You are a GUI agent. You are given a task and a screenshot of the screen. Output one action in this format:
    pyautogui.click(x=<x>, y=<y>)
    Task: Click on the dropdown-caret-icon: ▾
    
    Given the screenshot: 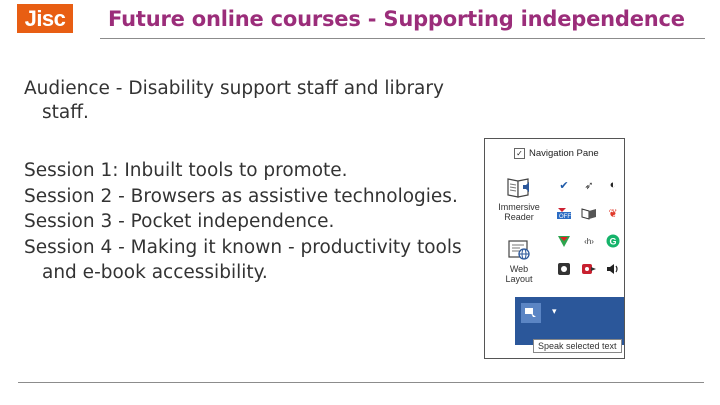 What is the action you would take?
    pyautogui.click(x=554, y=311)
    